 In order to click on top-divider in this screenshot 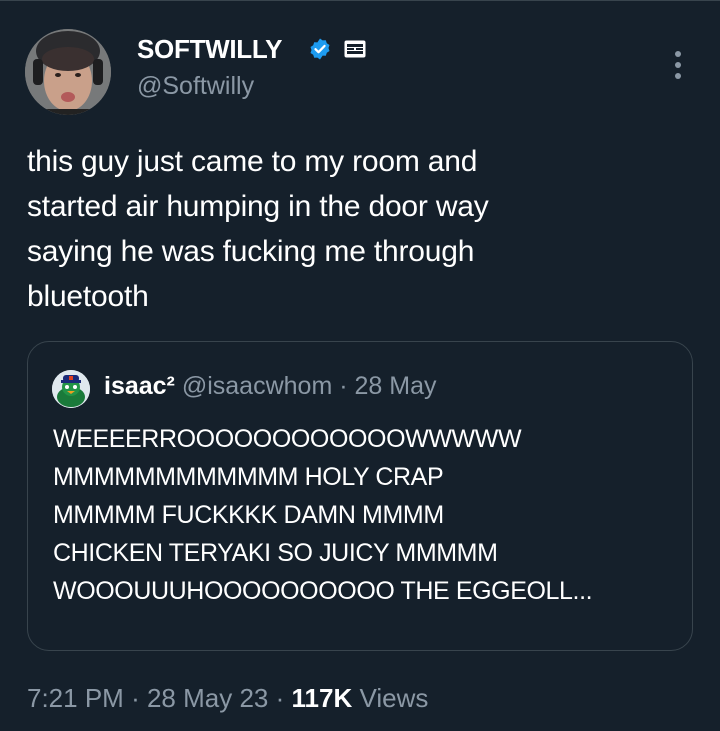, I will do `click(360, 0)`.